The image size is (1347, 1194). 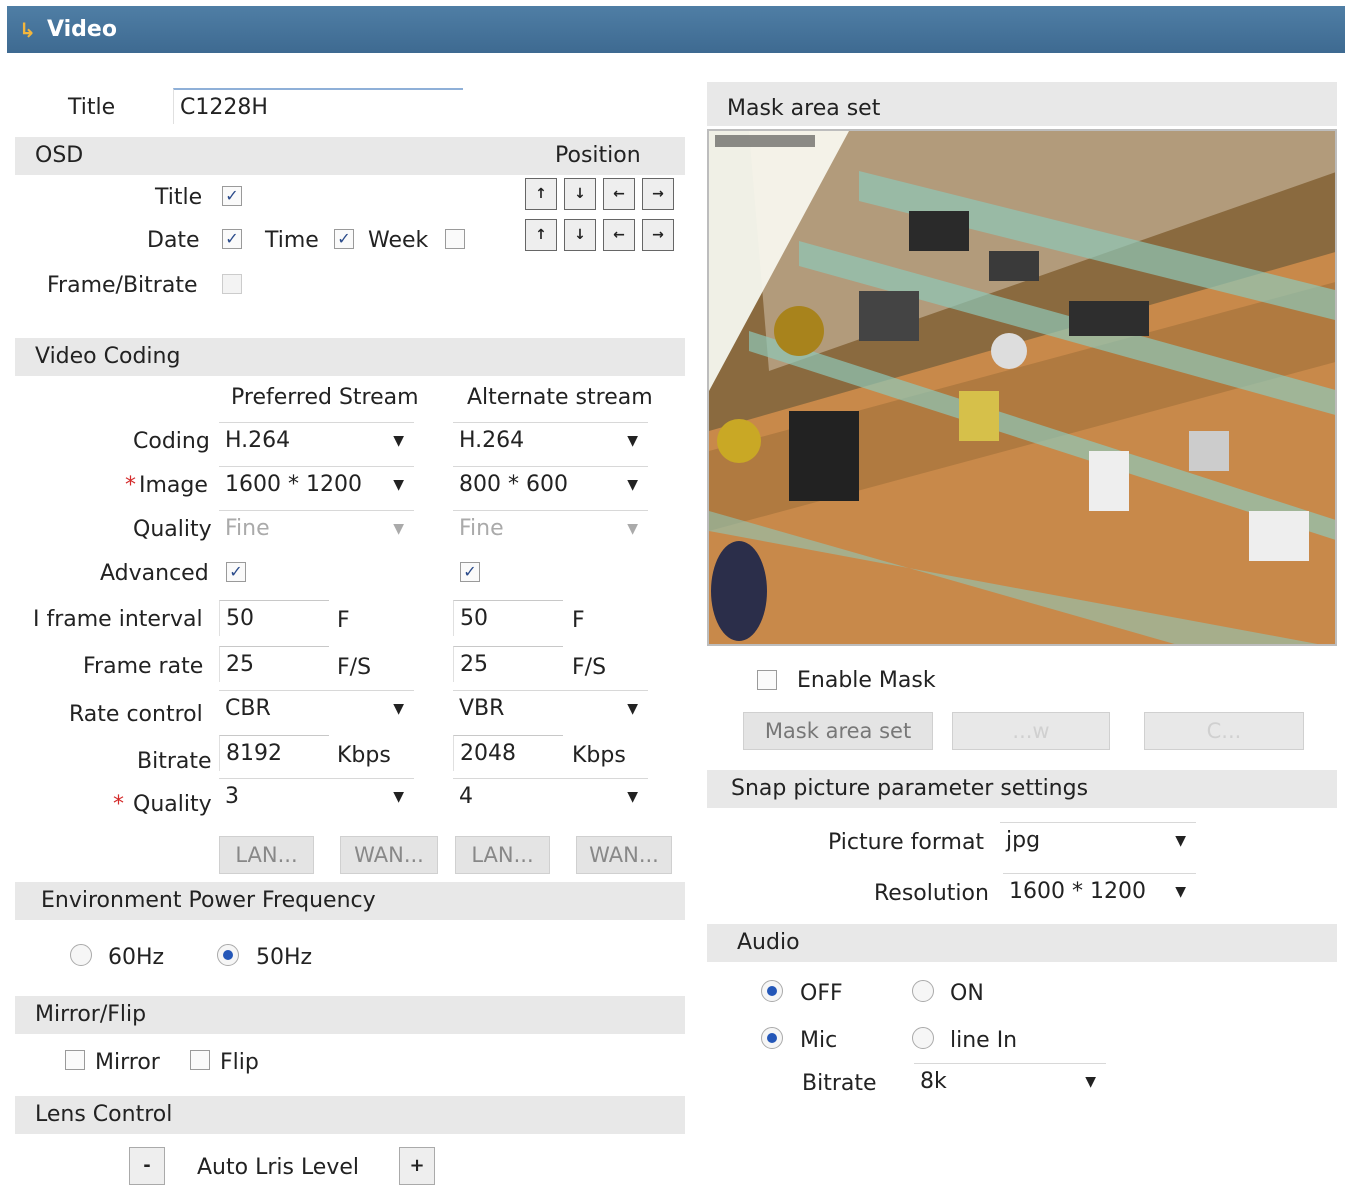 I want to click on osd-heading: OSD, so click(x=59, y=155).